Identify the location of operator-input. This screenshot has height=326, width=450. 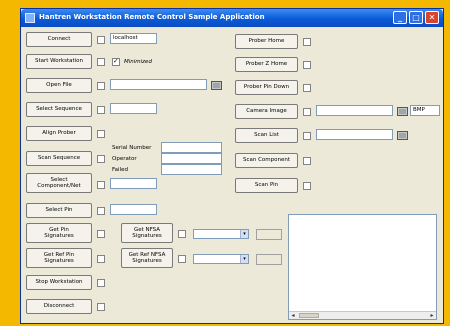
(191, 158).